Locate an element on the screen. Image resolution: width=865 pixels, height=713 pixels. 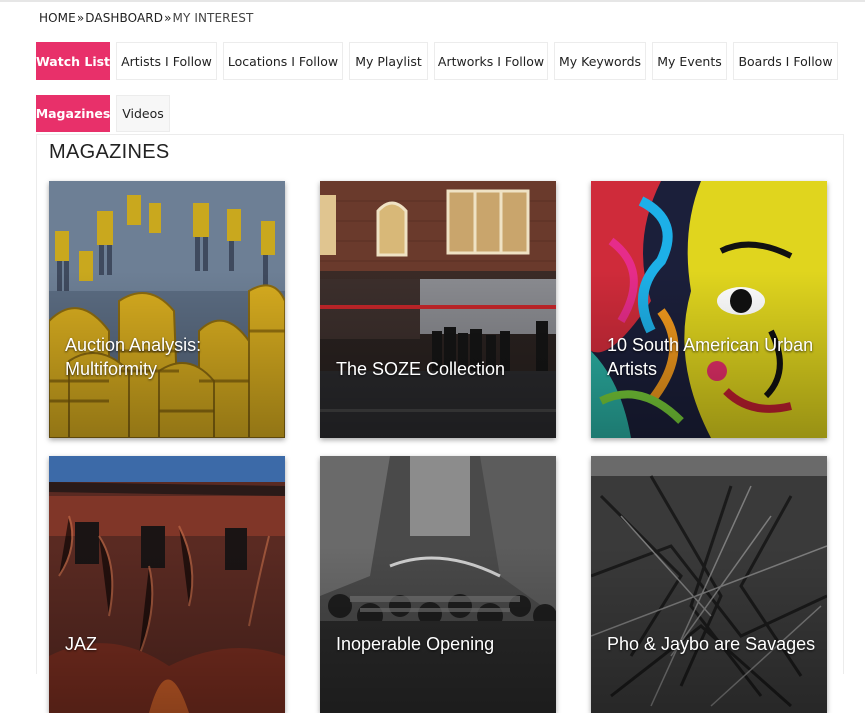
tab-boards-i-follow: Boards I Follow is located at coordinates (785, 61).